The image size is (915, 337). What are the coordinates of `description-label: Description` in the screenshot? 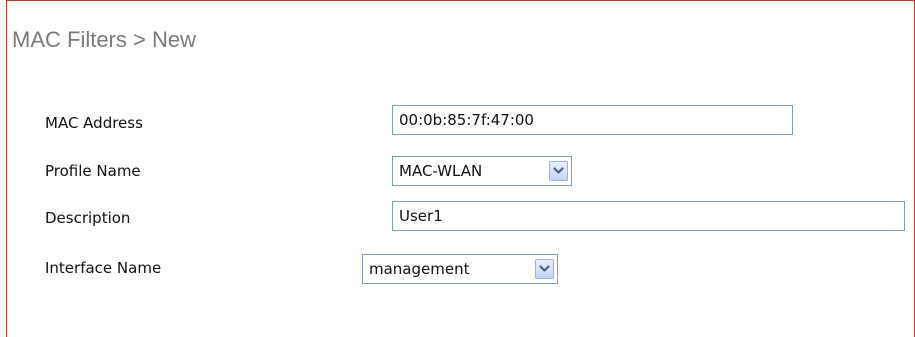 It's located at (88, 218).